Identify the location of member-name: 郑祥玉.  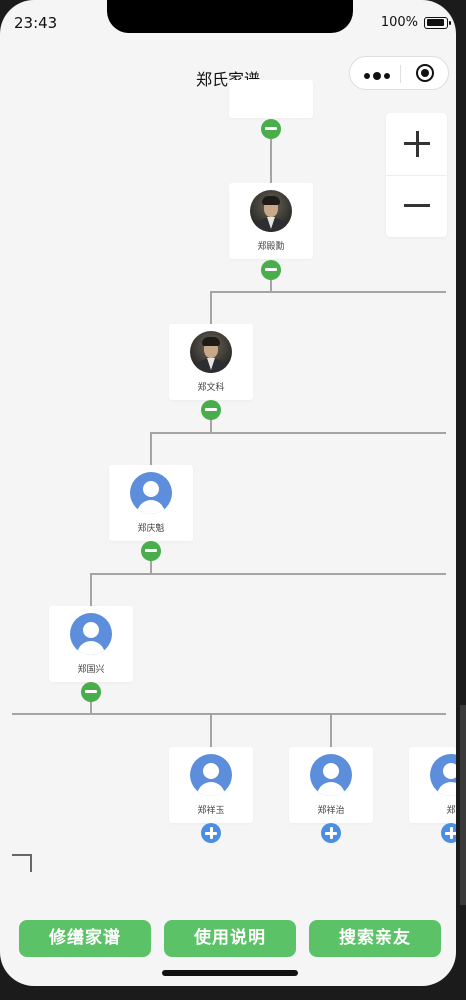
(211, 811).